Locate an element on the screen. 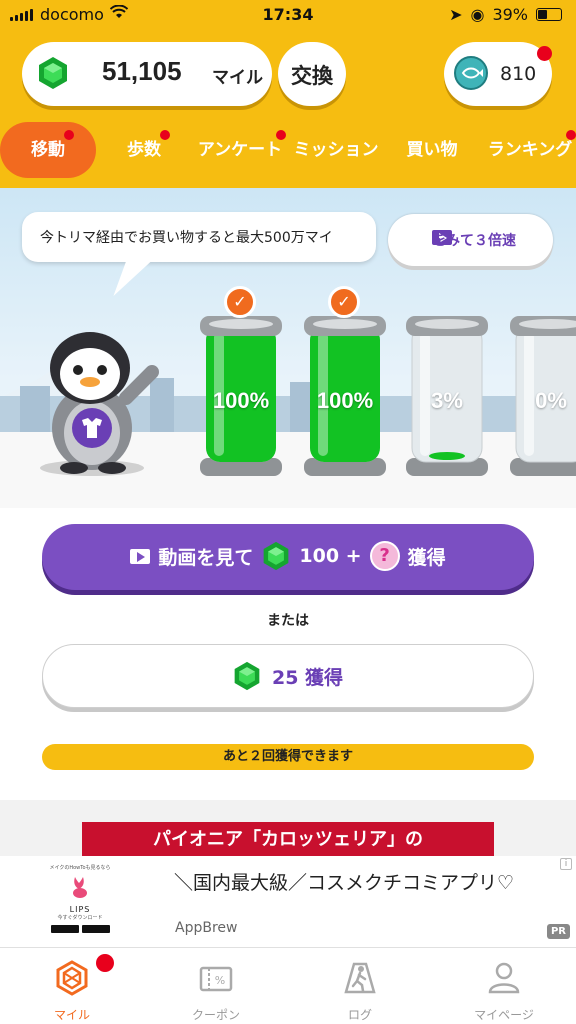 Image resolution: width=576 pixels, height=1024 pixels. ad-title: ＼国内最大級／コスメクチコミアプリ♡ is located at coordinates (344, 883).